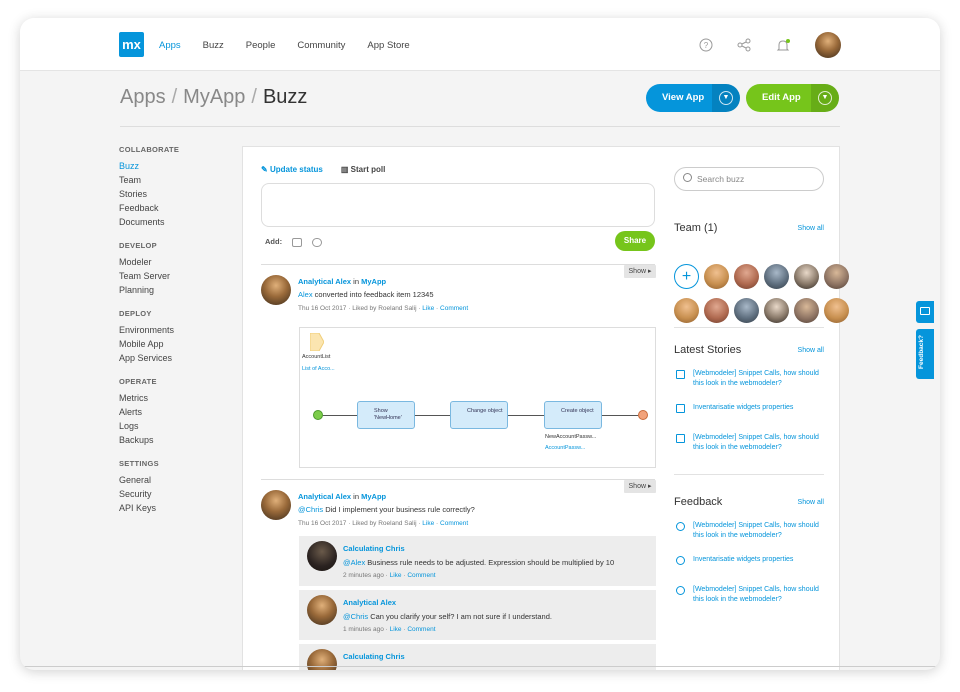 This screenshot has width=960, height=692. What do you see at coordinates (811, 228) in the screenshot?
I see `team-show-all-link: Show all` at bounding box center [811, 228].